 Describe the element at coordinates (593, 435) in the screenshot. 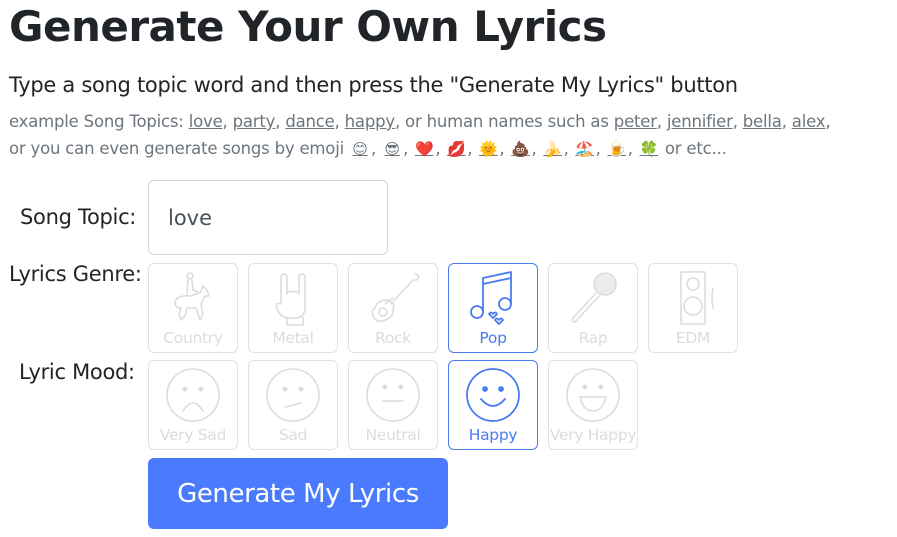

I see `mood-very-happy-label: Very Happy` at that location.